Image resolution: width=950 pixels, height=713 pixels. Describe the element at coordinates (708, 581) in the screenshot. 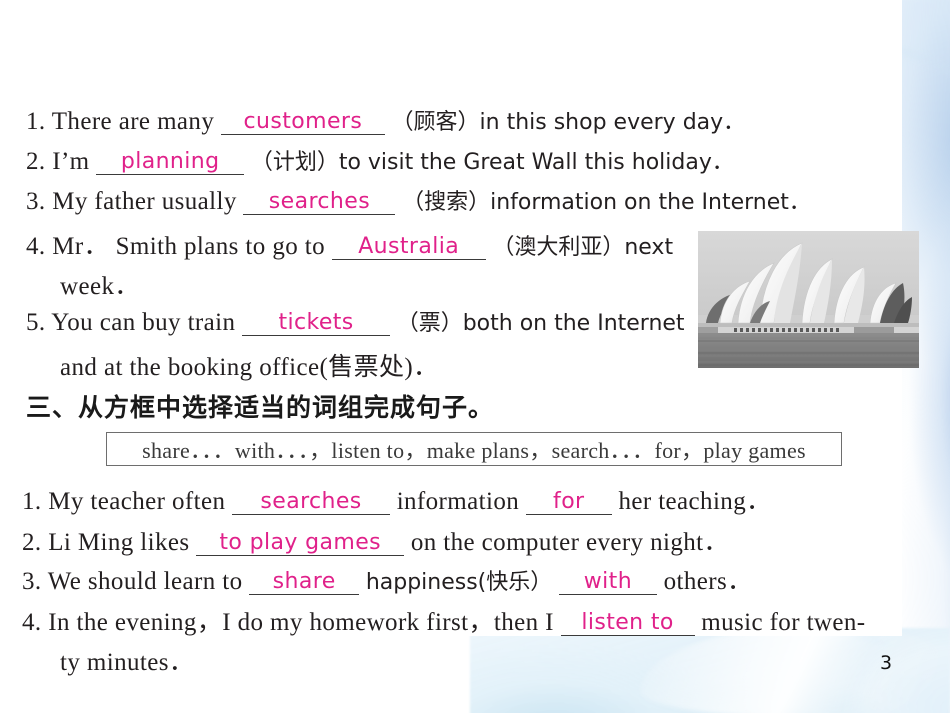

I see `question-text-after: others．` at that location.